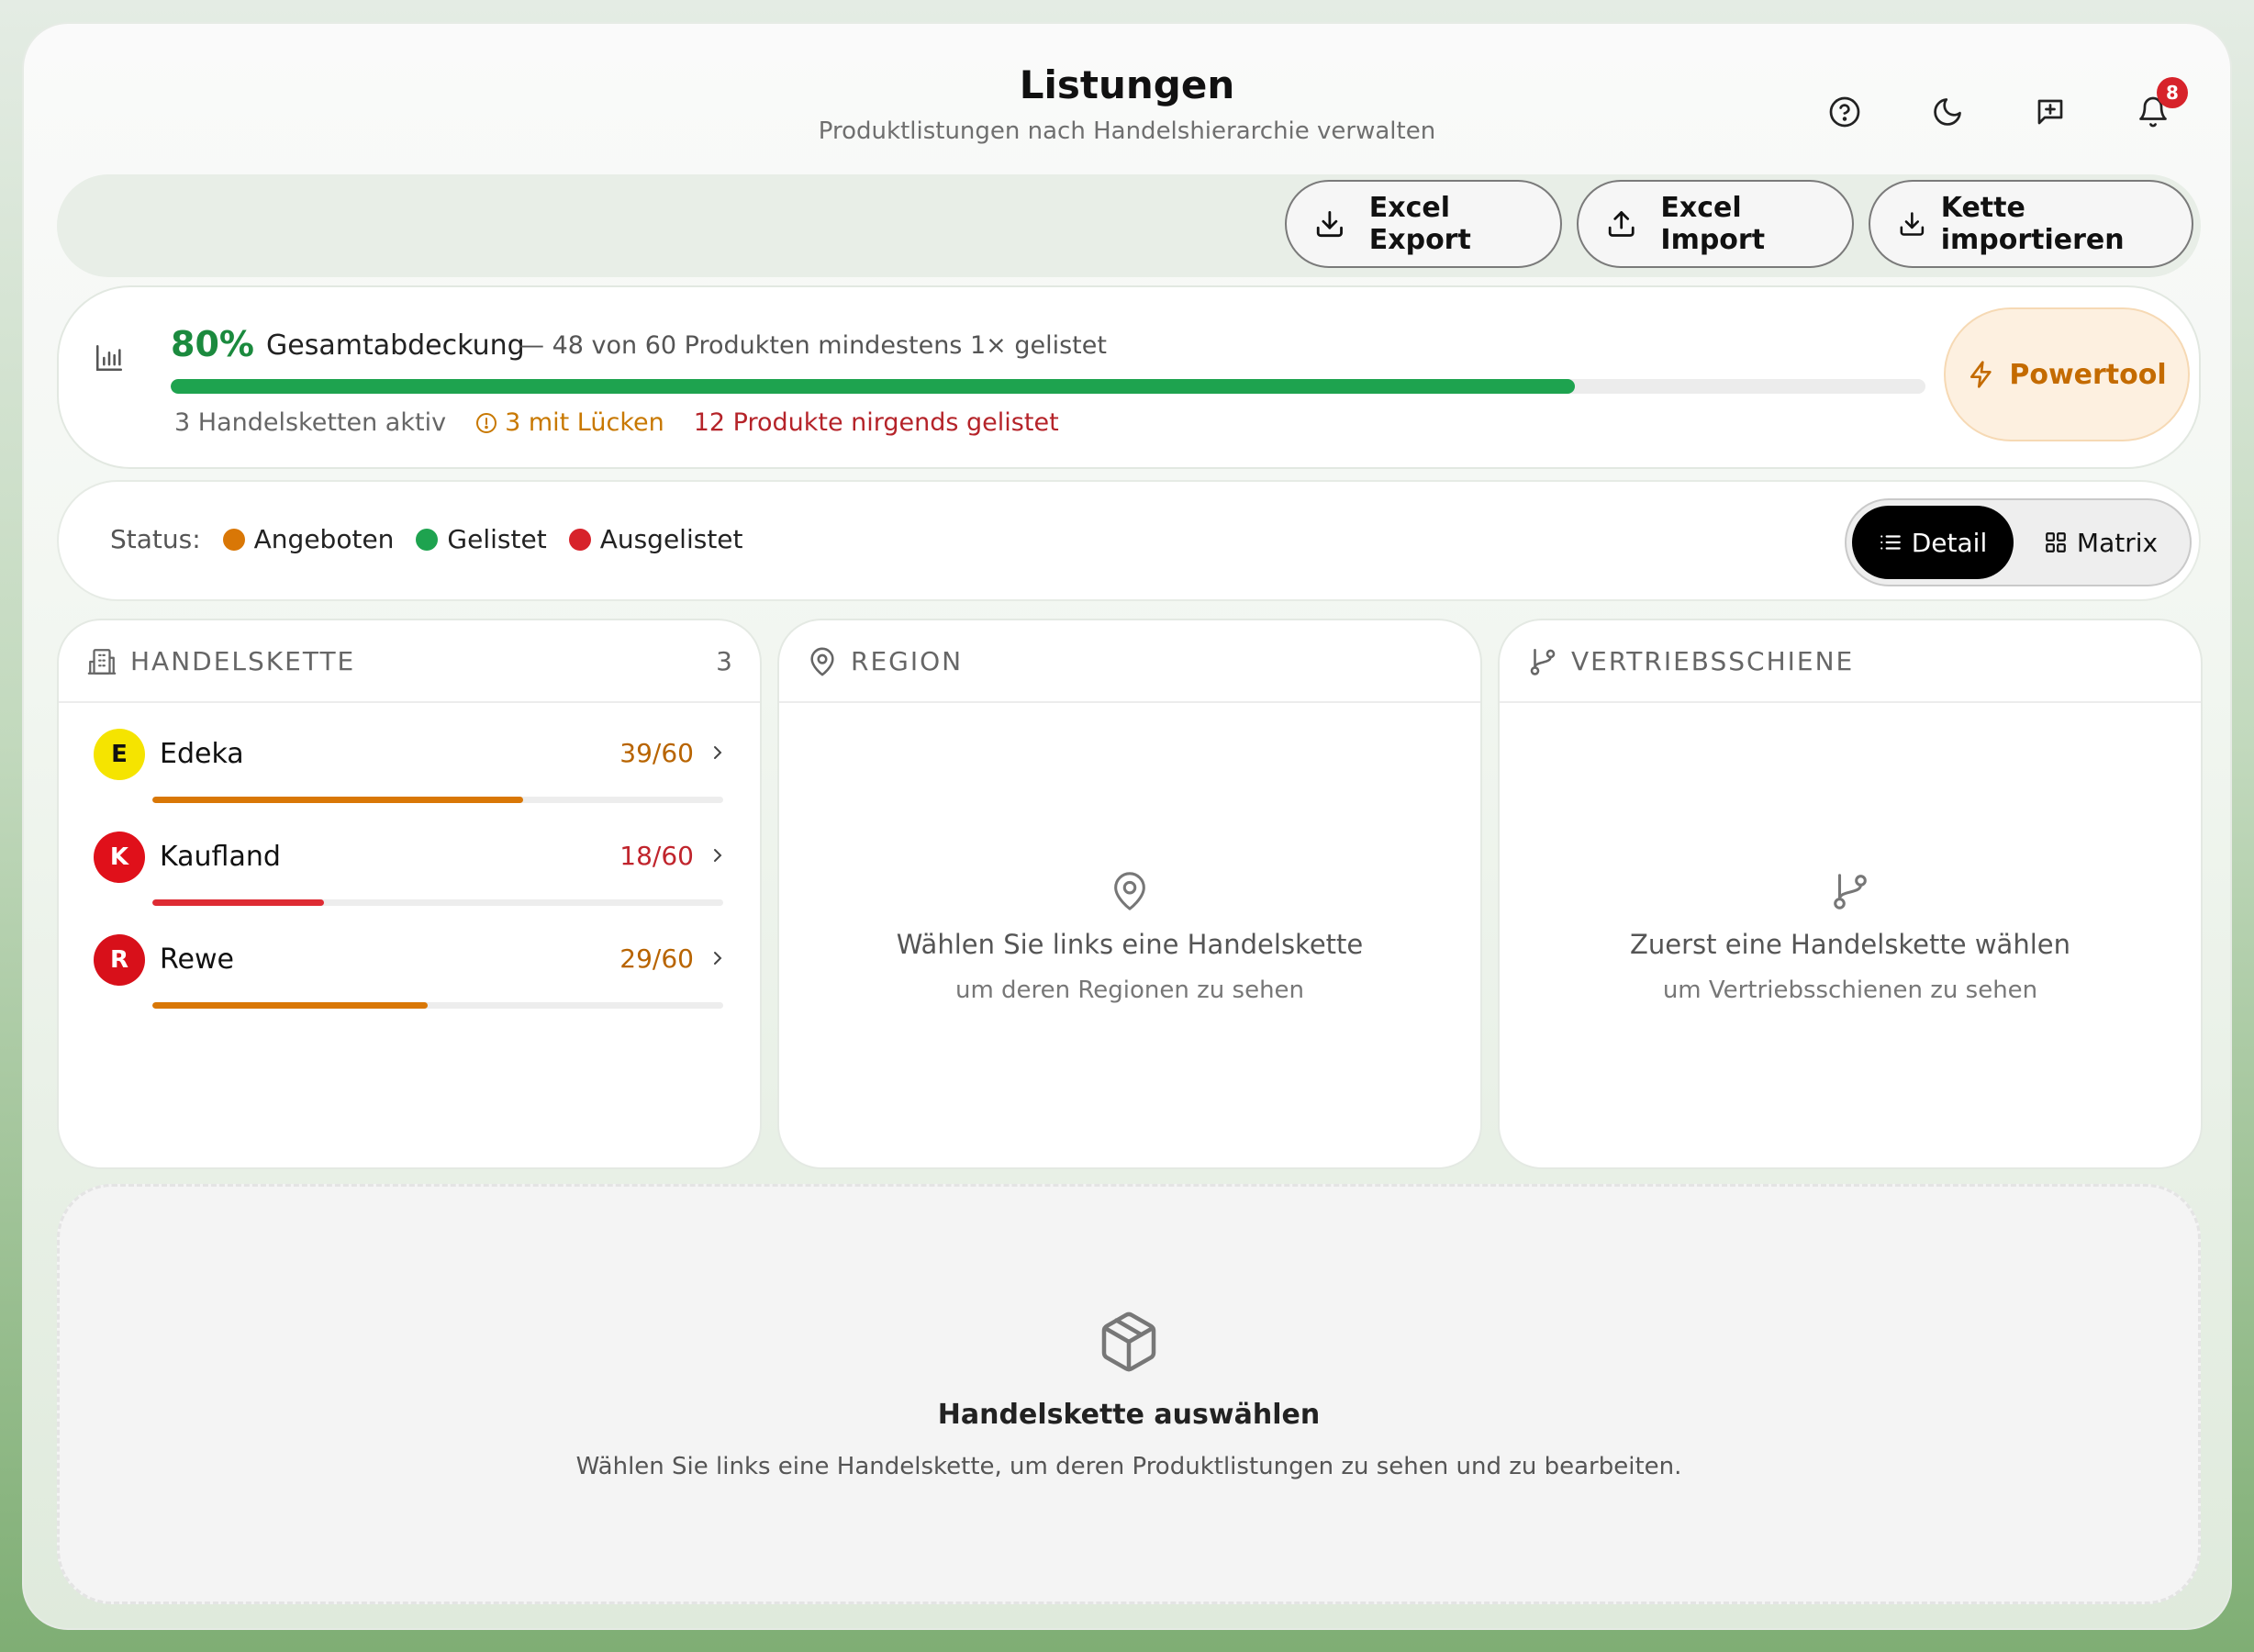 The width and height of the screenshot is (2254, 1652). What do you see at coordinates (724, 661) in the screenshot?
I see `chains-count: 3` at bounding box center [724, 661].